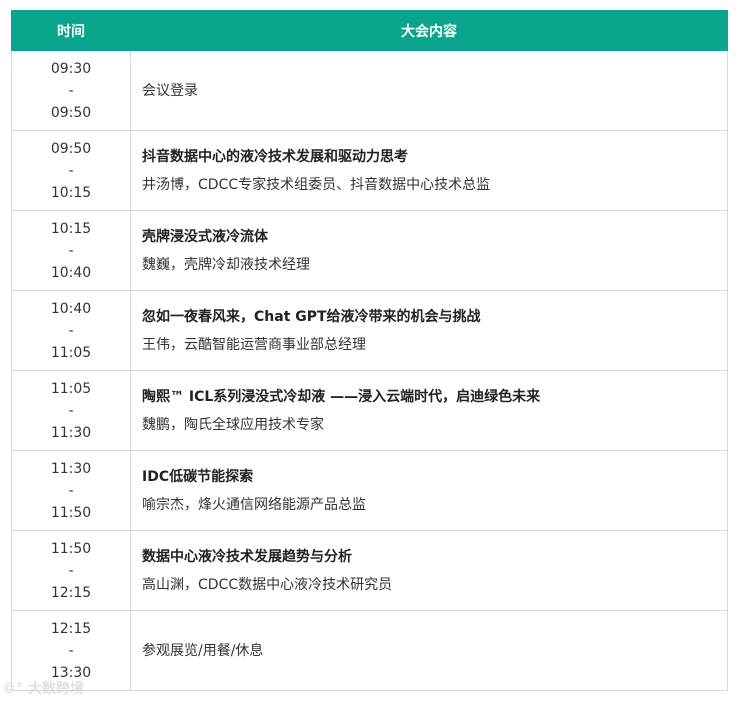 This screenshot has height=703, width=738. I want to click on time-cell: 10:40 - 11:05, so click(71, 330).